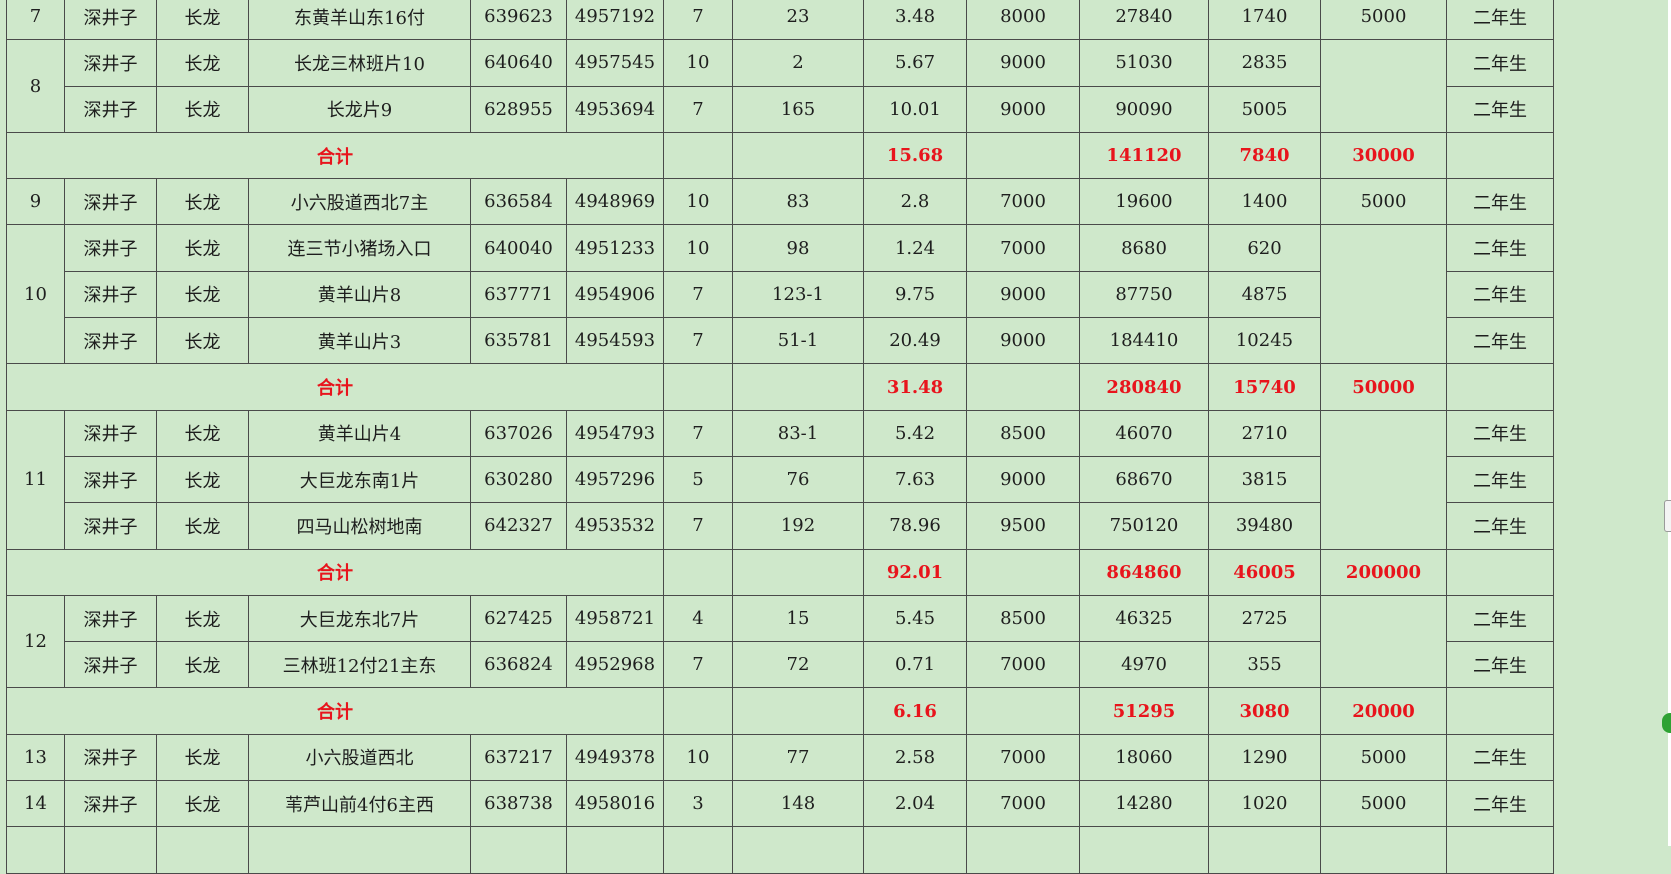 Image resolution: width=1671 pixels, height=874 pixels. I want to click on cell-amount: 750120, so click(1144, 526).